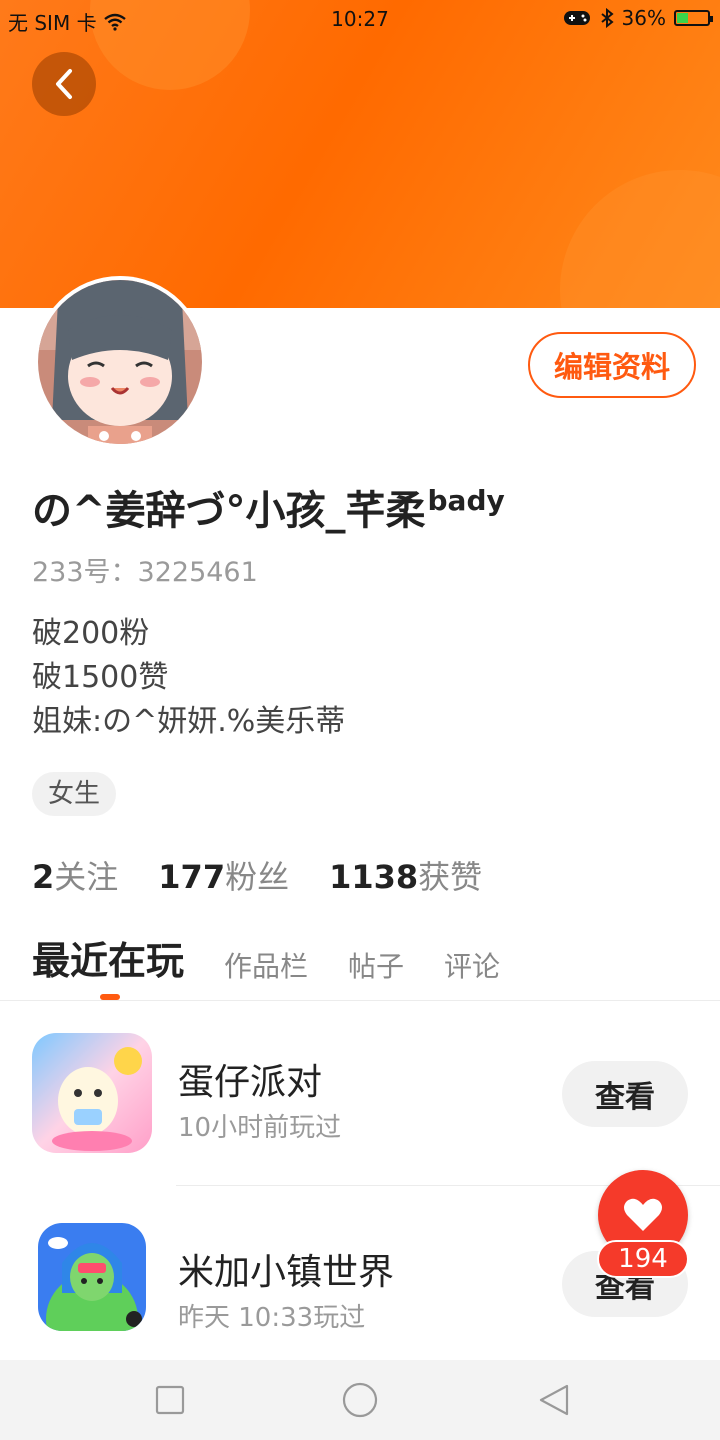 The width and height of the screenshot is (720, 1440). What do you see at coordinates (74, 794) in the screenshot?
I see `gender-tag: 女生` at bounding box center [74, 794].